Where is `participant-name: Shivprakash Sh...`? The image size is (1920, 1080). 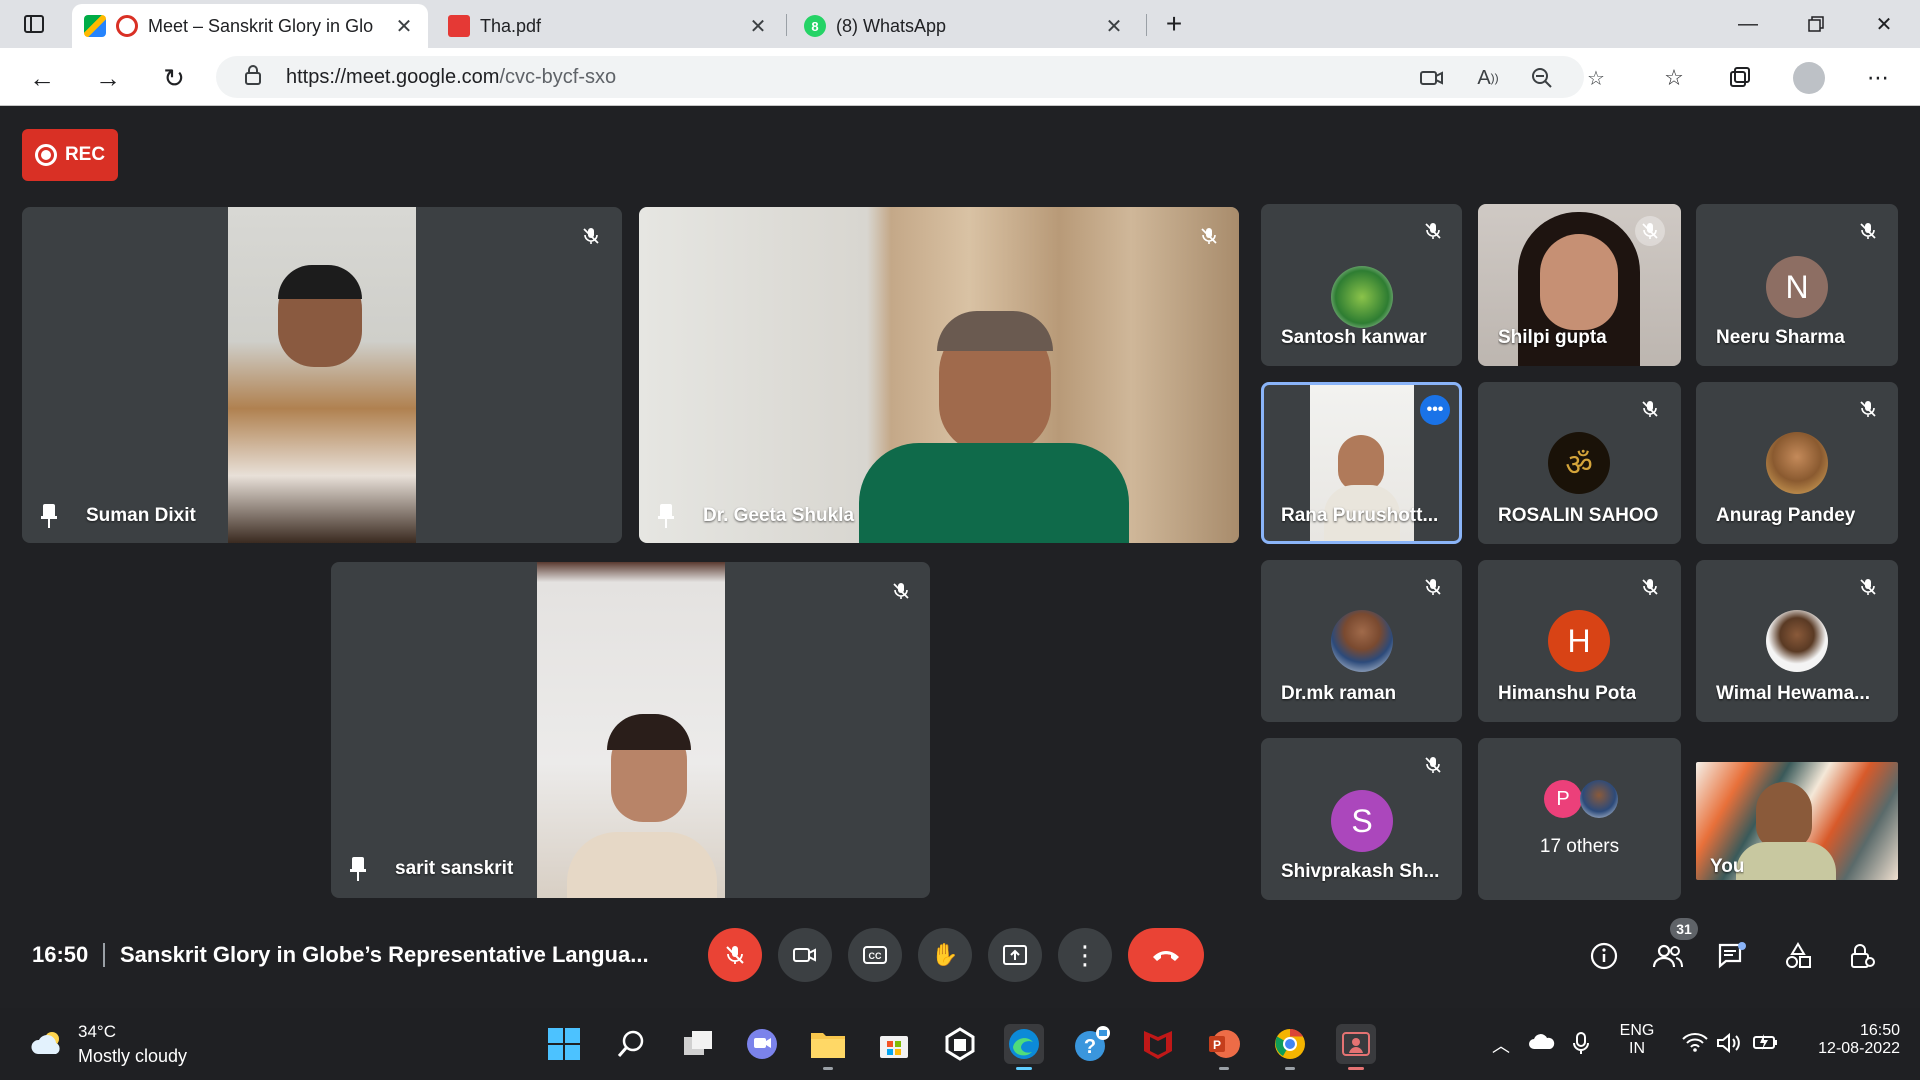 participant-name: Shivprakash Sh... is located at coordinates (1360, 871).